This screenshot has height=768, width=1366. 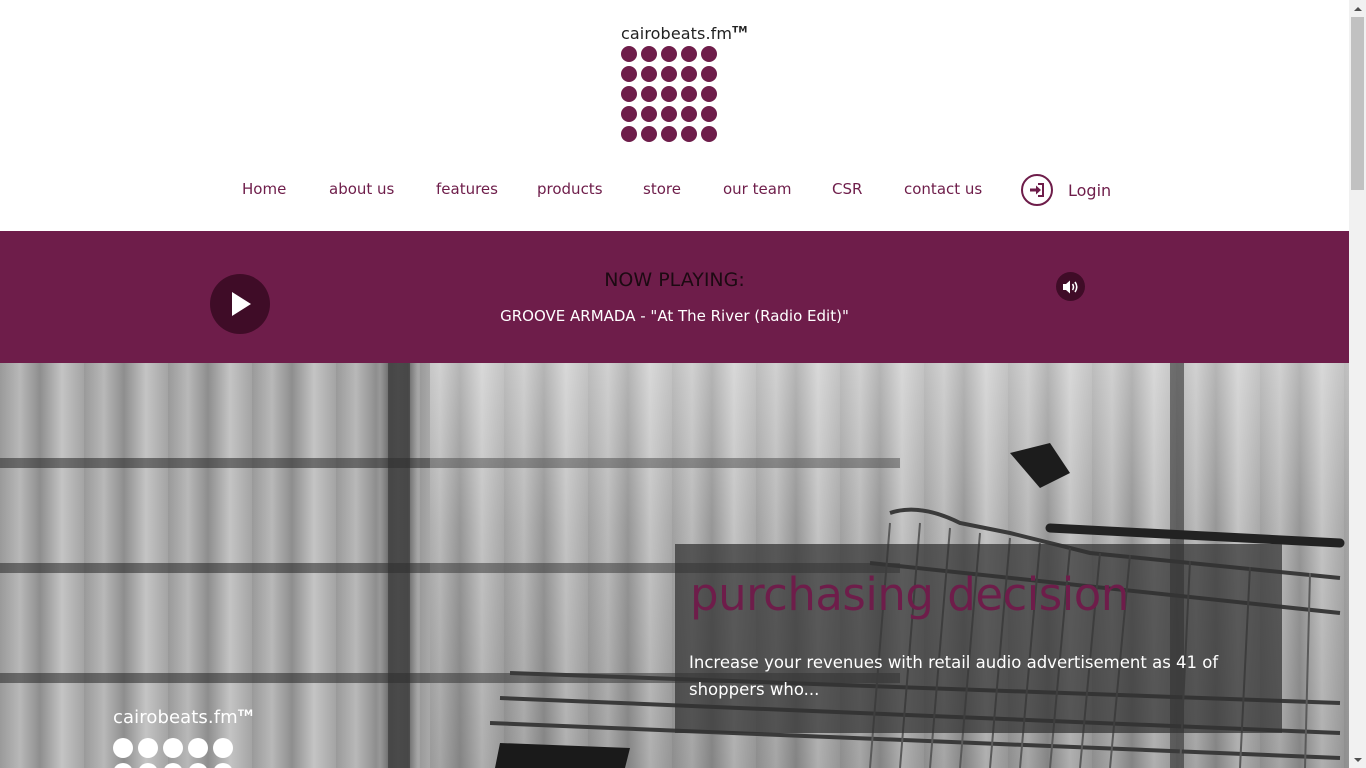 What do you see at coordinates (467, 189) in the screenshot?
I see `nav-item-features: features` at bounding box center [467, 189].